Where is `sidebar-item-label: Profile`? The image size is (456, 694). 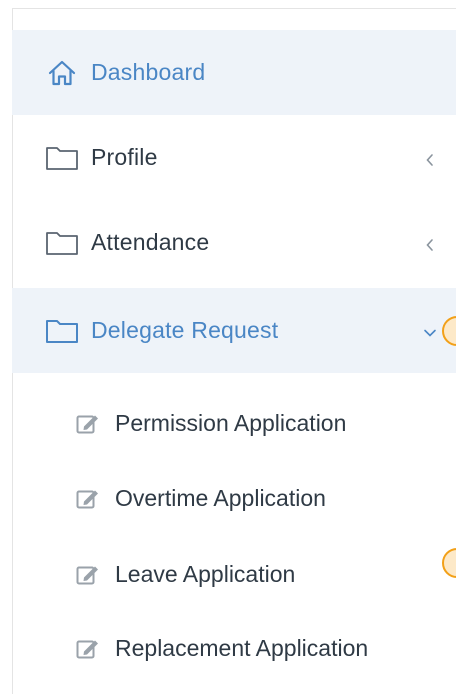
sidebar-item-label: Profile is located at coordinates (124, 156).